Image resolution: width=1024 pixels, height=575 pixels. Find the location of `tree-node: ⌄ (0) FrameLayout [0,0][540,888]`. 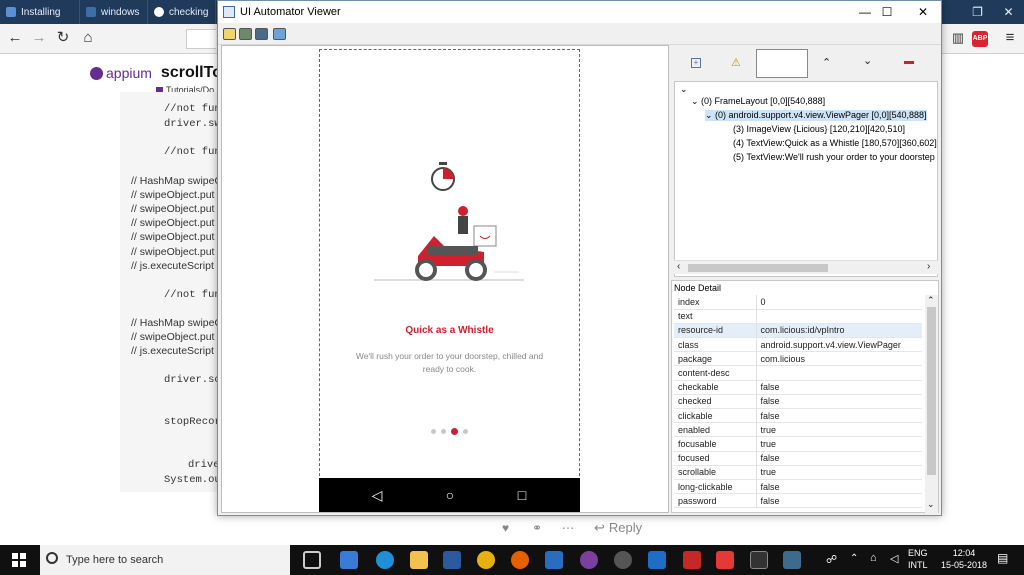

tree-node: ⌄ (0) FrameLayout [0,0][540,888] is located at coordinates (758, 101).